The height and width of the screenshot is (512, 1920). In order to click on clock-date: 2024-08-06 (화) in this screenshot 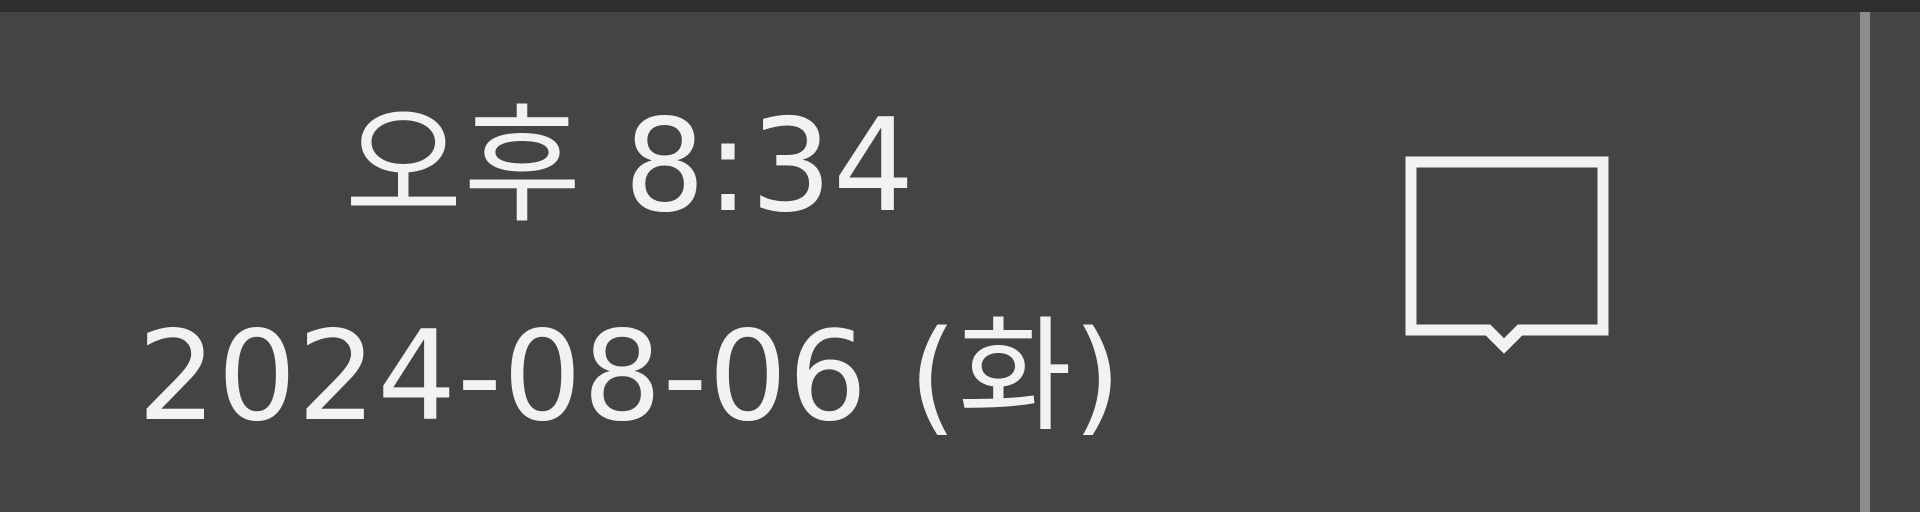, I will do `click(630, 377)`.